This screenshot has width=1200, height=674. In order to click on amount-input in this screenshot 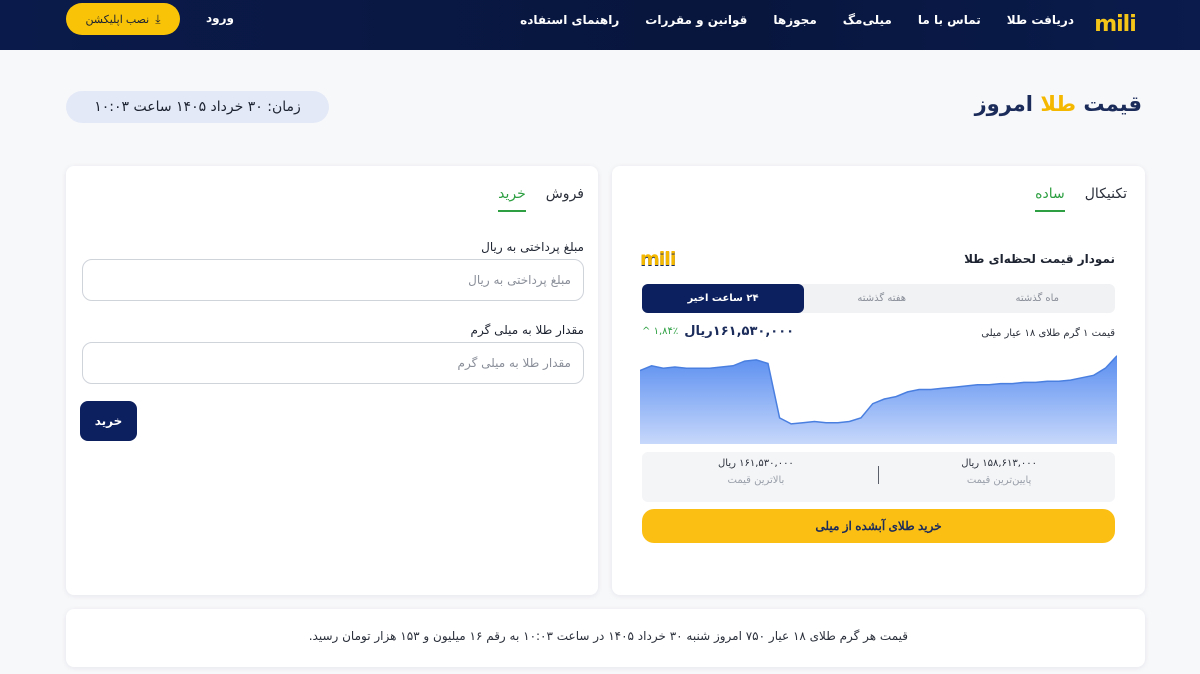, I will do `click(333, 280)`.